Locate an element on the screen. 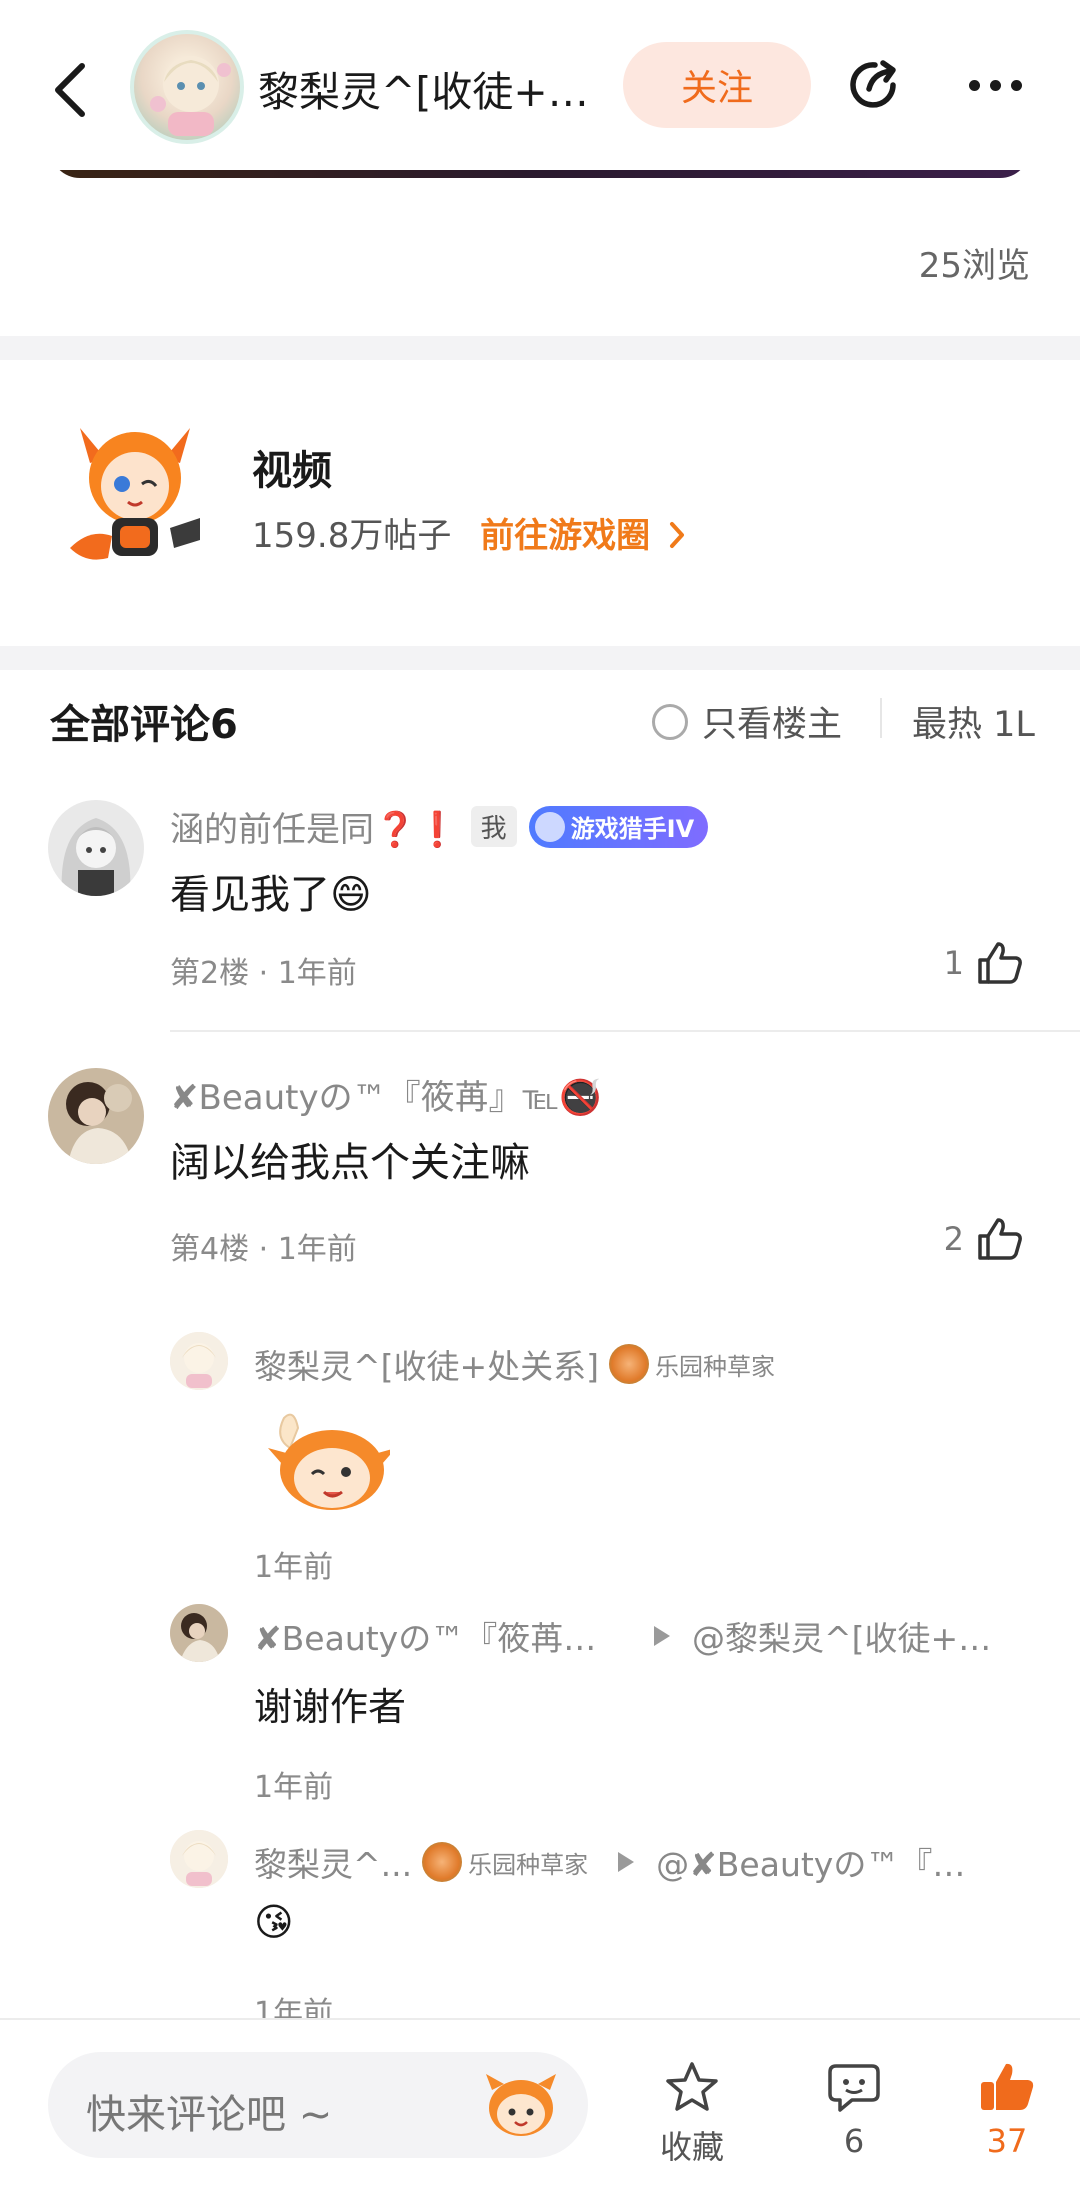 The image size is (1080, 2190). level-badge: 游戏猎手IV is located at coordinates (618, 826).